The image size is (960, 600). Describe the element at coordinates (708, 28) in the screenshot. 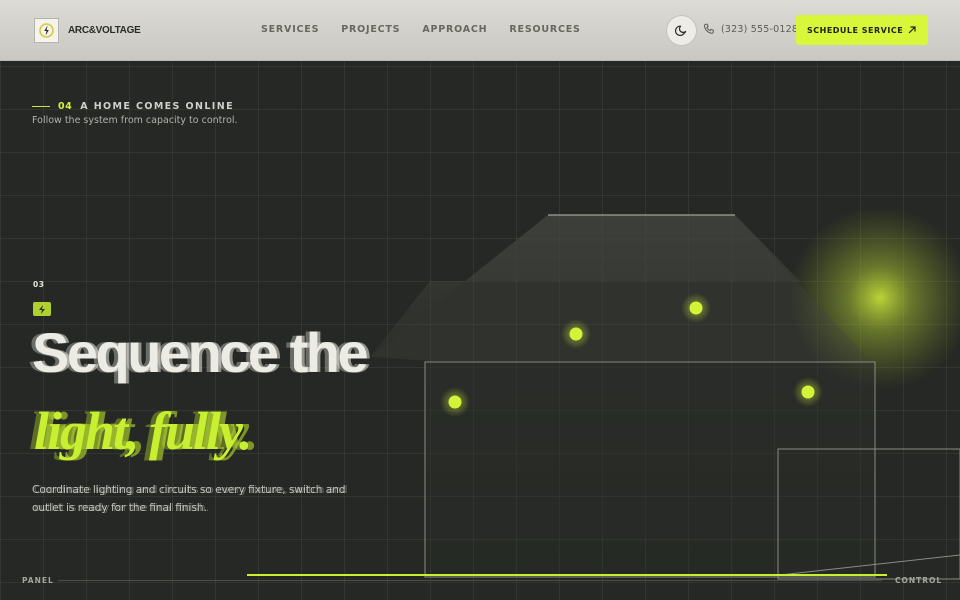

I see `phone-icon` at that location.